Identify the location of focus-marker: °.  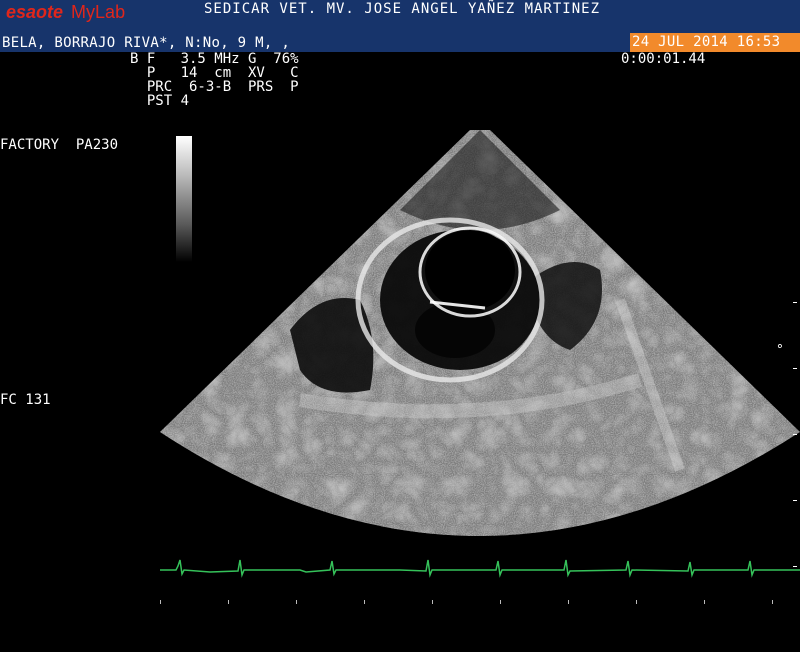
(780, 350).